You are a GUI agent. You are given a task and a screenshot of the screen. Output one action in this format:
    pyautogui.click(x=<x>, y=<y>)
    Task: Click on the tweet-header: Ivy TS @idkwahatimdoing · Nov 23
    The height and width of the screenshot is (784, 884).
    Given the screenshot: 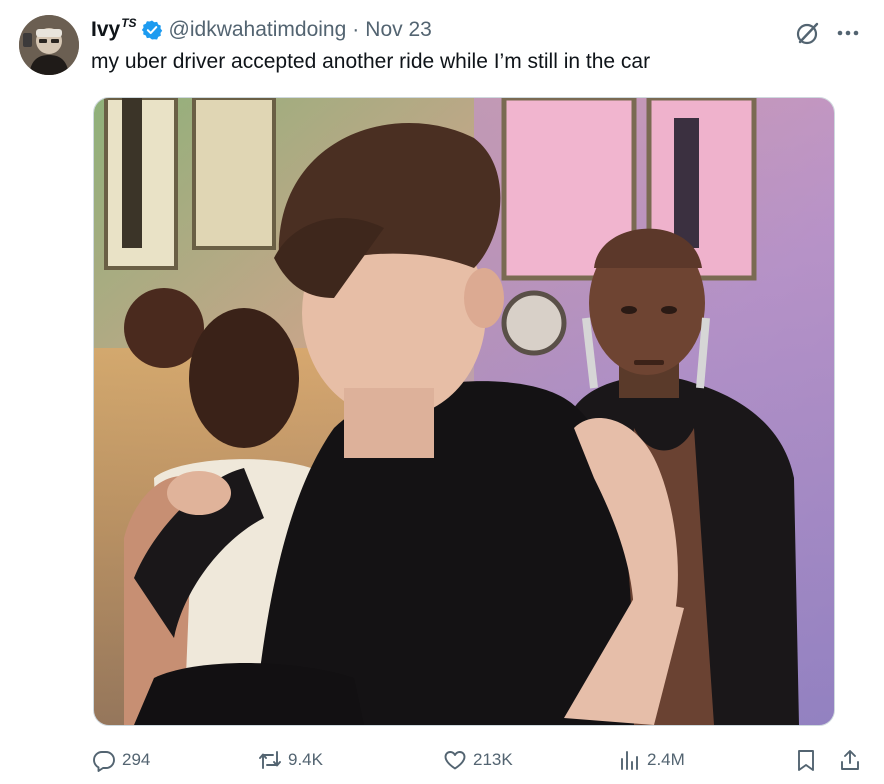 What is the action you would take?
    pyautogui.click(x=261, y=30)
    